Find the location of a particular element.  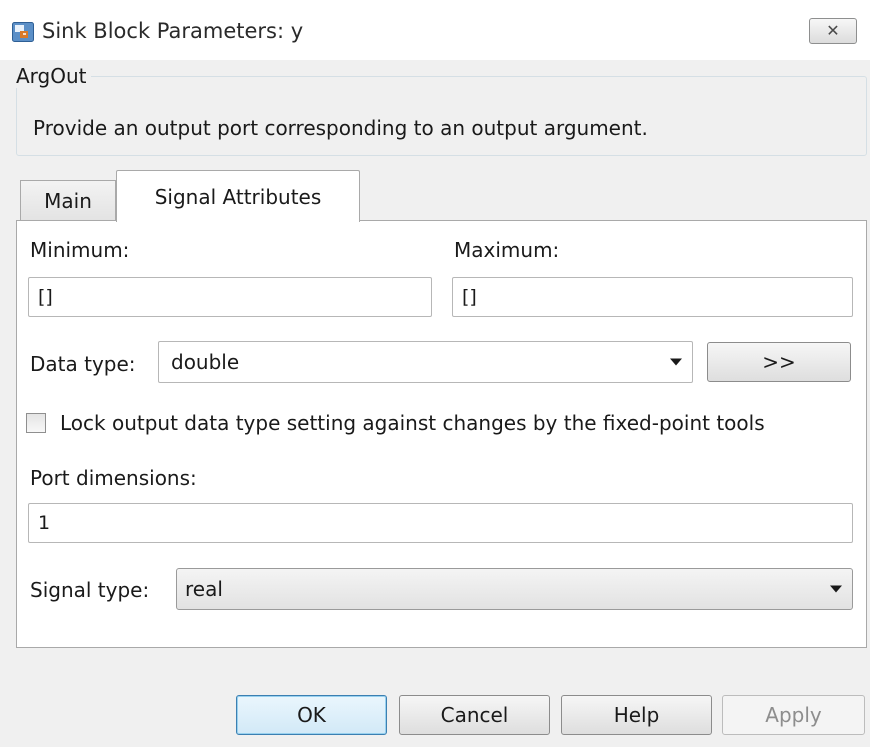

signal-type-value: real is located at coordinates (204, 589).